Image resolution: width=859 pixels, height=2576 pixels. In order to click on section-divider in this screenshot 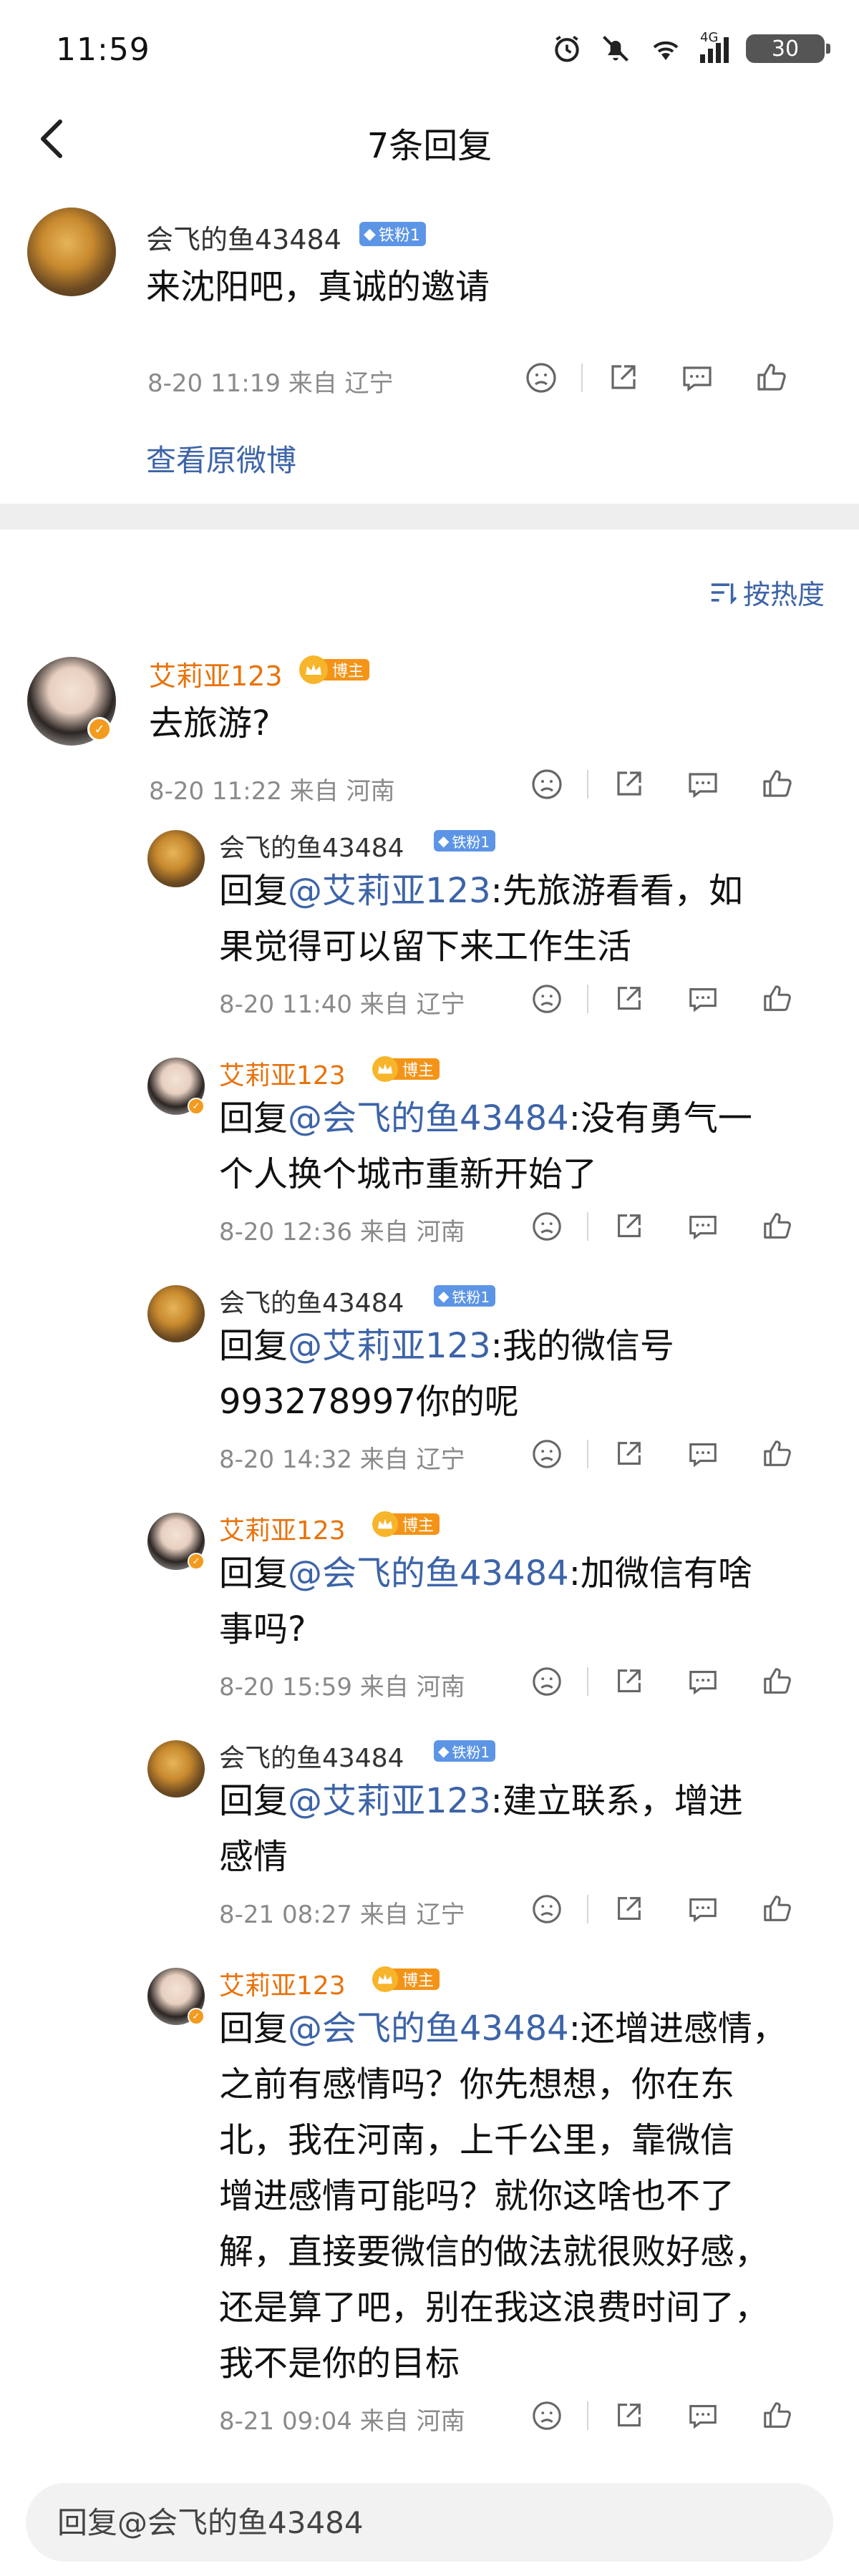, I will do `click(429, 517)`.